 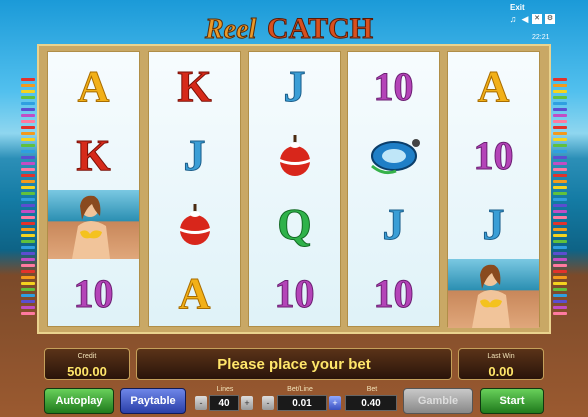 What do you see at coordinates (153, 401) in the screenshot?
I see `paytable-button: Paytable` at bounding box center [153, 401].